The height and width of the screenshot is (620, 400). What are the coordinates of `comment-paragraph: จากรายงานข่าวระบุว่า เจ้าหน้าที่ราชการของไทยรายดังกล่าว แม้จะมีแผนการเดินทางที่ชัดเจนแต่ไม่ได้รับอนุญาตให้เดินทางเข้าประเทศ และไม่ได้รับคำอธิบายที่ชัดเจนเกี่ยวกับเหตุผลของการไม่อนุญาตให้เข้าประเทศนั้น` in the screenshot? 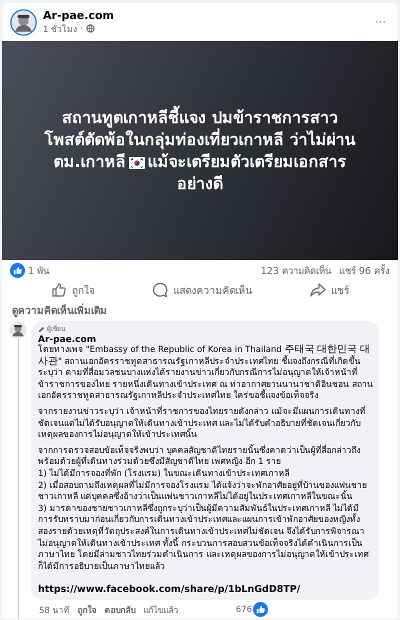 It's located at (202, 424).